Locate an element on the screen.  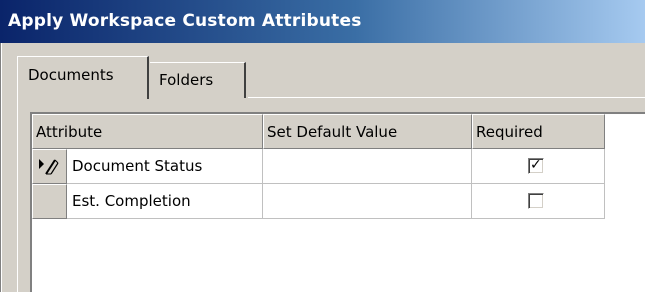
tab-folders: Folders is located at coordinates (198, 80).